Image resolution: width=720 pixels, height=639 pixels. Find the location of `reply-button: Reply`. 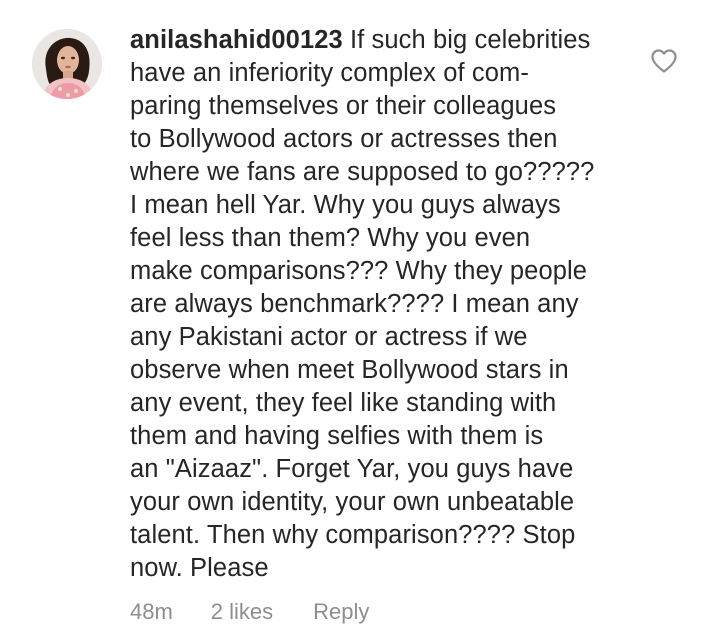

reply-button: Reply is located at coordinates (341, 612).